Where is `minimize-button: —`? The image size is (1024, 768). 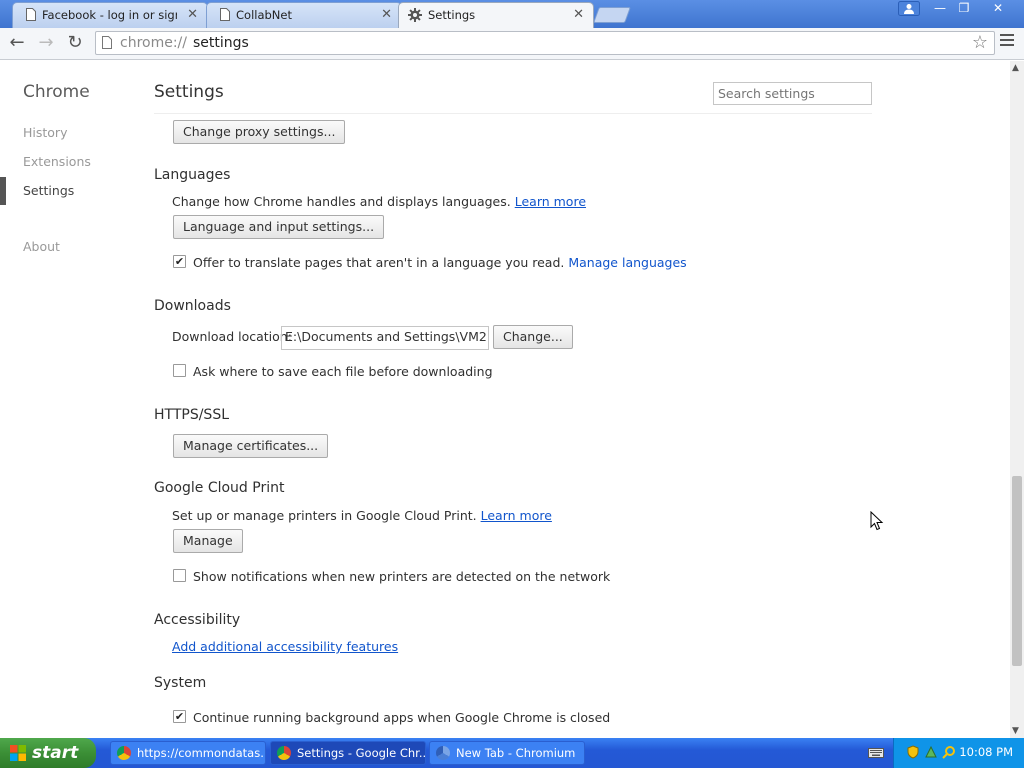
minimize-button: — is located at coordinates (940, 8).